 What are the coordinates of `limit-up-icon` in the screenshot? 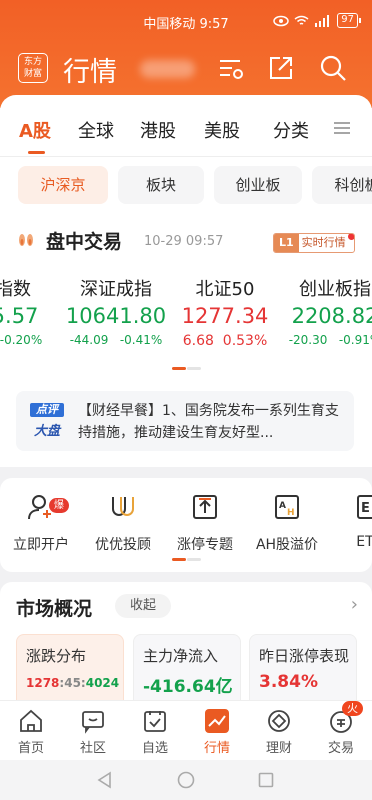 It's located at (205, 507).